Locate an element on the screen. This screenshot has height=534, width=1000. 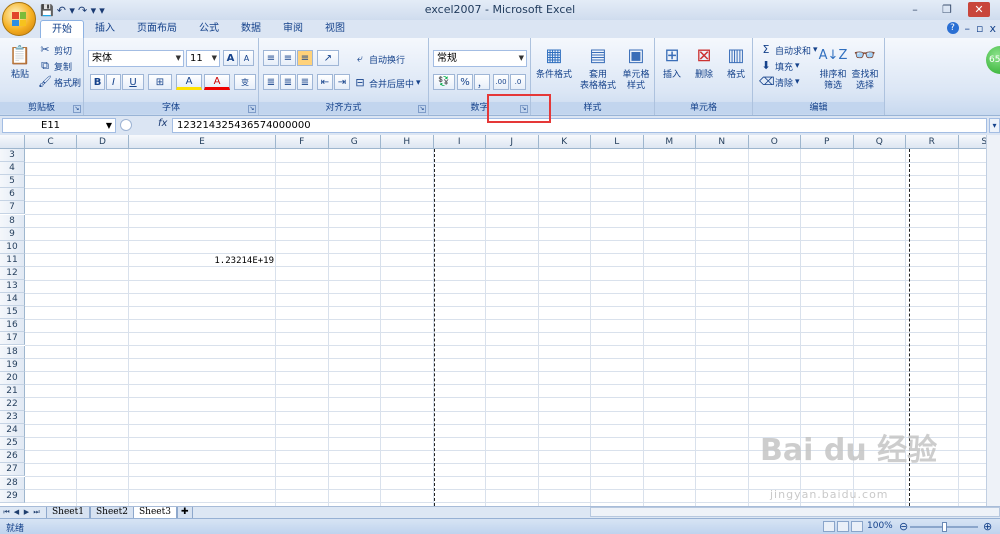
row-header-24: 24 is located at coordinates (12, 431).